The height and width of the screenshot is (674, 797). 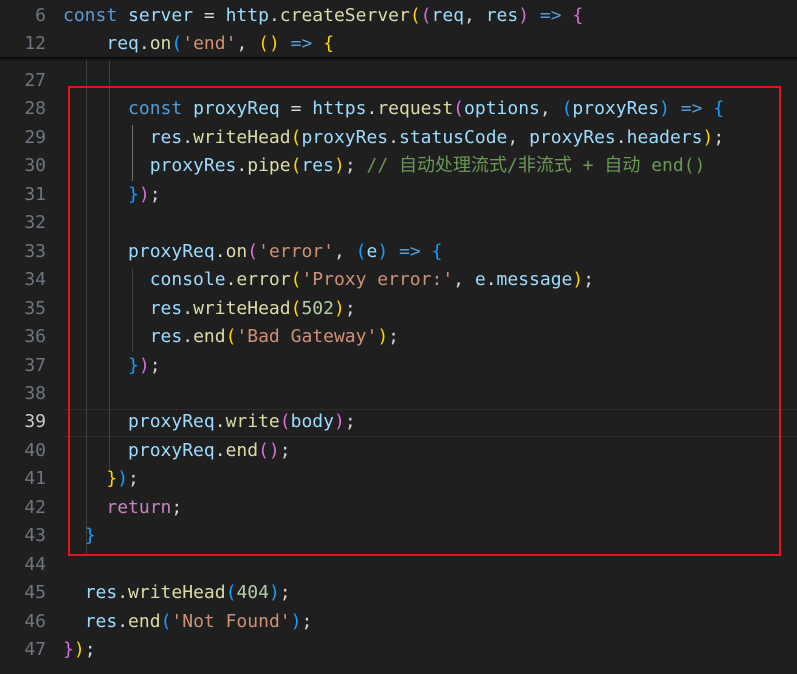 What do you see at coordinates (144, 621) in the screenshot?
I see `code-token: end` at bounding box center [144, 621].